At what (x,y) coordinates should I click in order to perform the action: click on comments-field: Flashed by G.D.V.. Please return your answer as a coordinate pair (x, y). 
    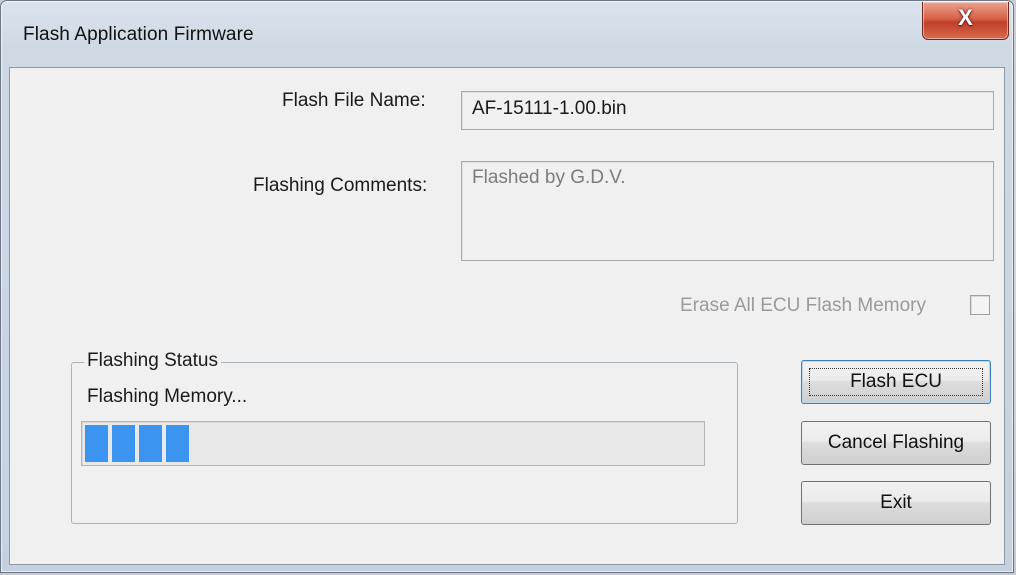
    Looking at the image, I should click on (727, 211).